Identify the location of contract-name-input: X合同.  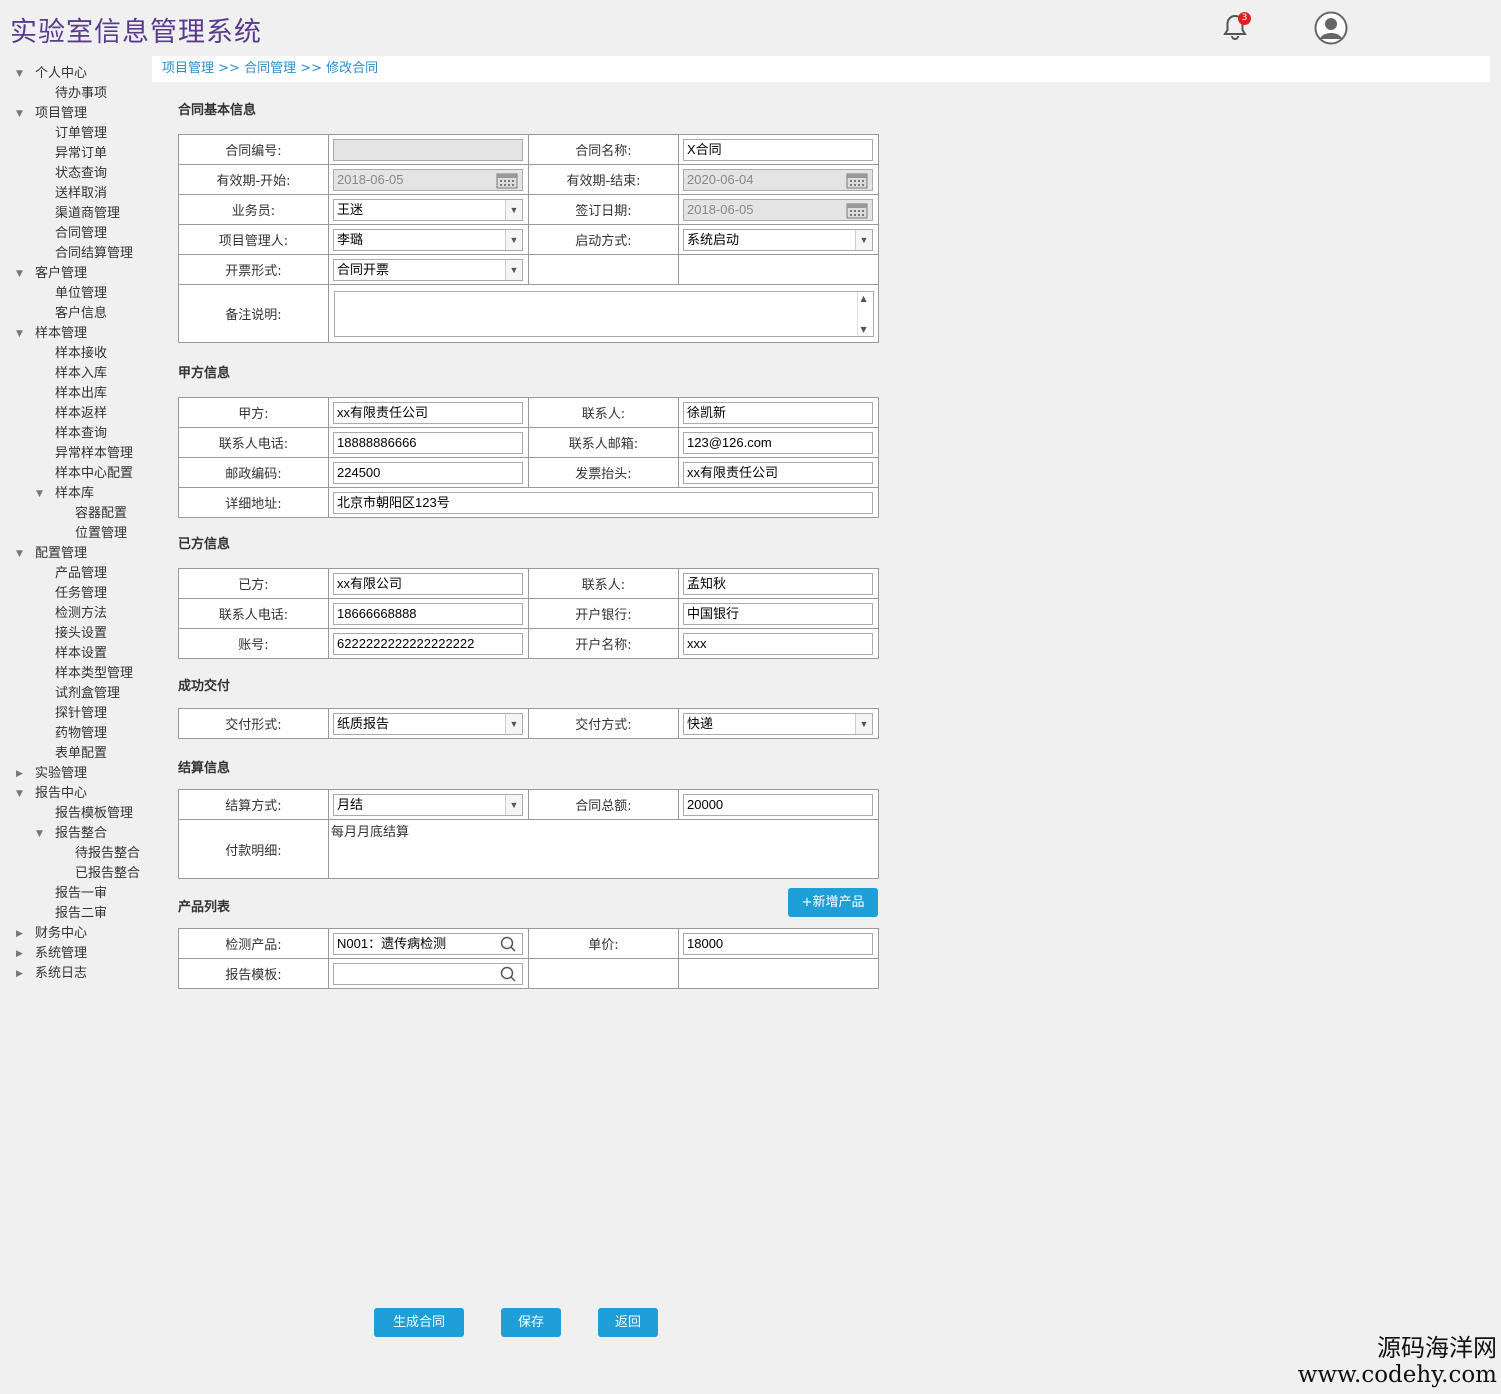
(778, 149).